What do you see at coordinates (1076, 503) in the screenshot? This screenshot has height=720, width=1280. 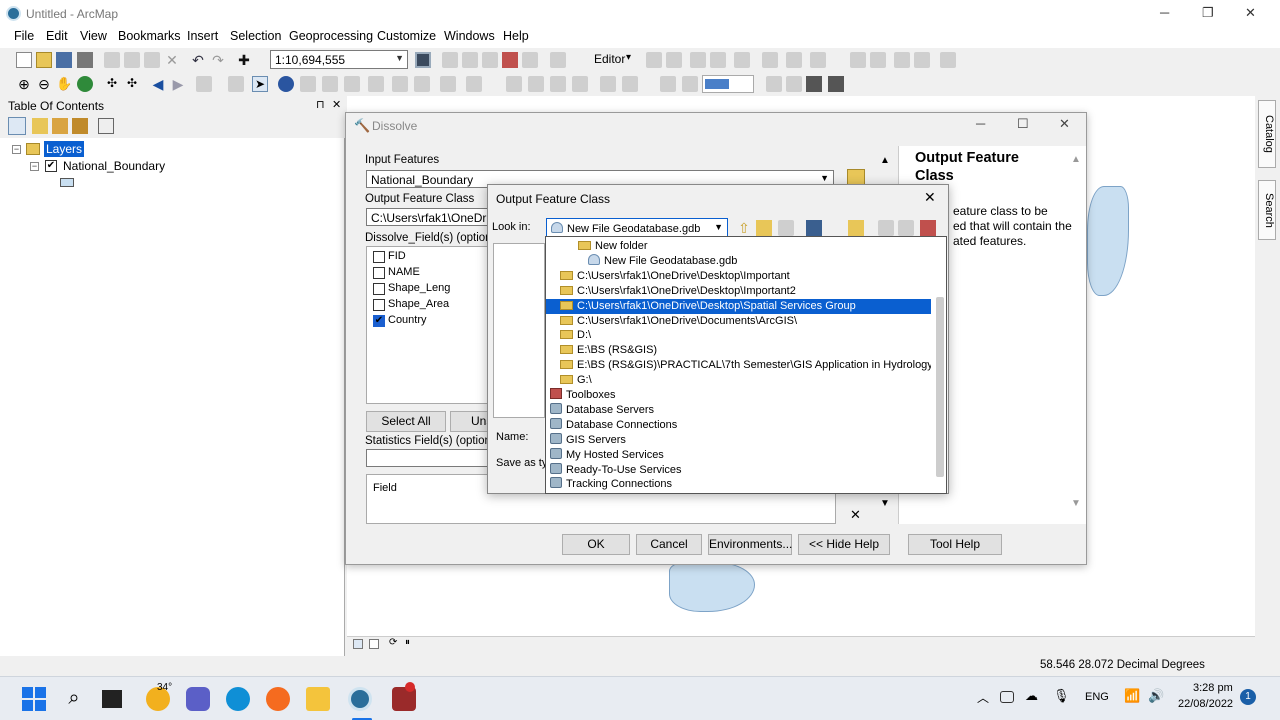 I see `help-scroll-down-icon: ▼` at bounding box center [1076, 503].